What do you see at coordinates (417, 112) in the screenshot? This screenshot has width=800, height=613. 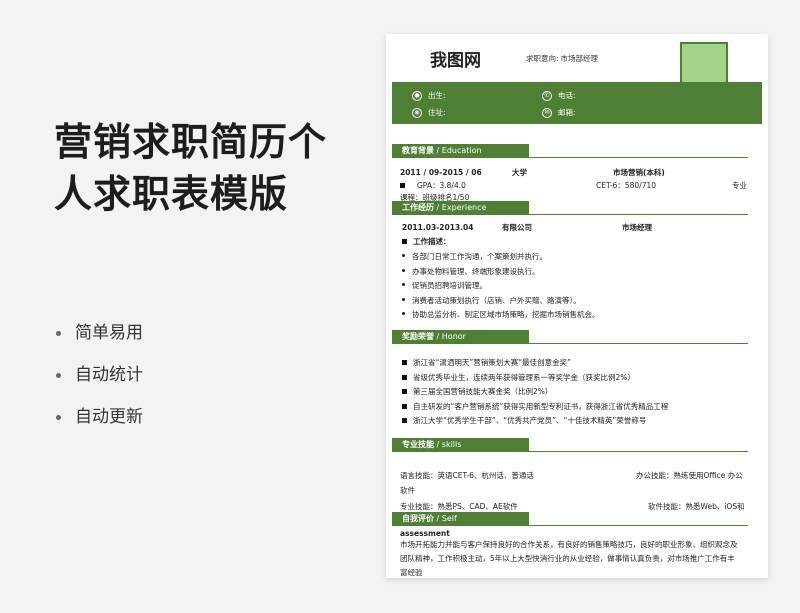 I see `location-icon: ◉` at bounding box center [417, 112].